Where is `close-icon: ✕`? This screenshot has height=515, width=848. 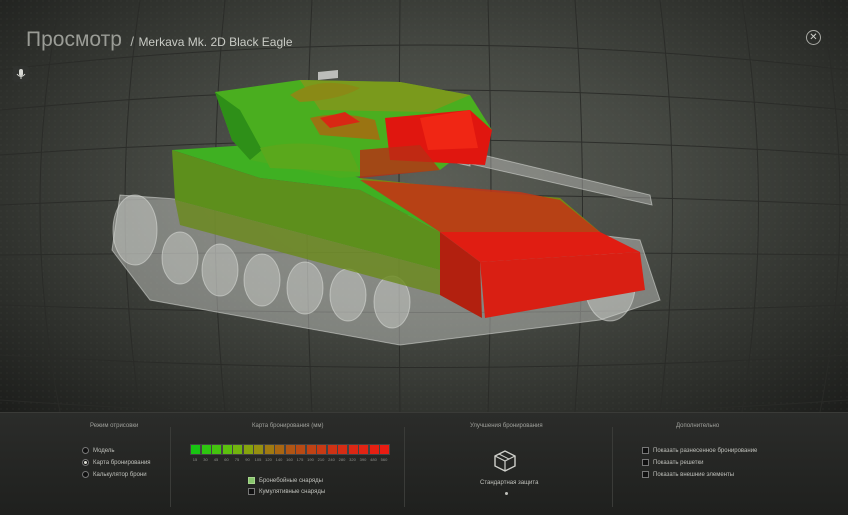
close-icon: ✕ is located at coordinates (813, 37).